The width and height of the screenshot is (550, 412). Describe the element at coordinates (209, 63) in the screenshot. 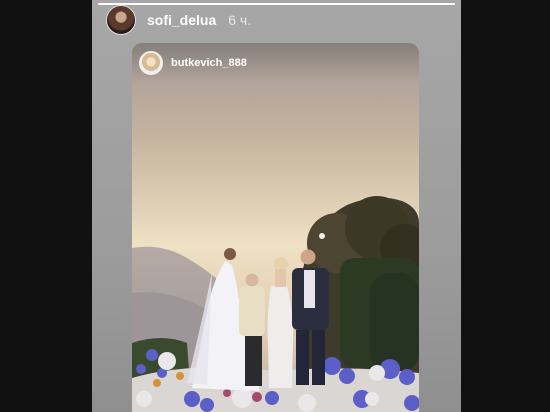

I see `repost-username: butkevich_888` at that location.